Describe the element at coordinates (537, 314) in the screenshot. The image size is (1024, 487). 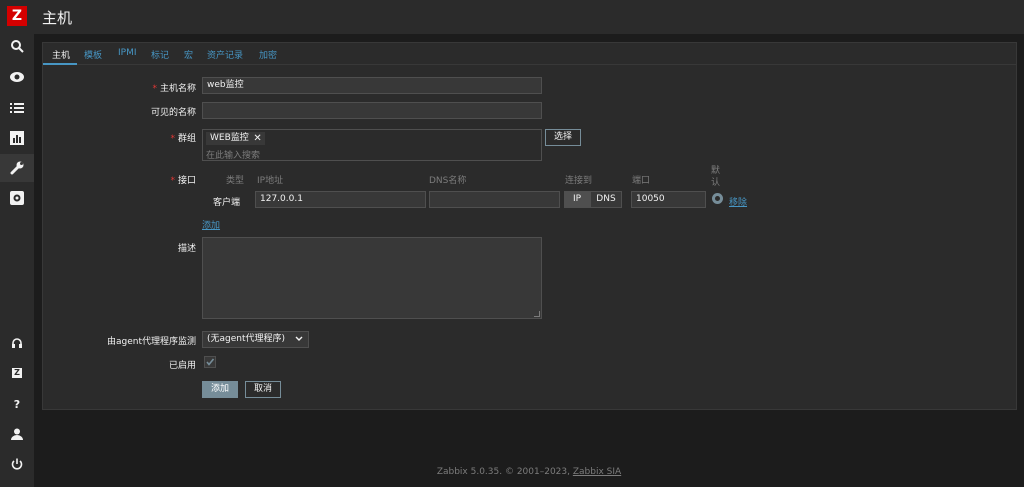
I see `resize-handle` at that location.